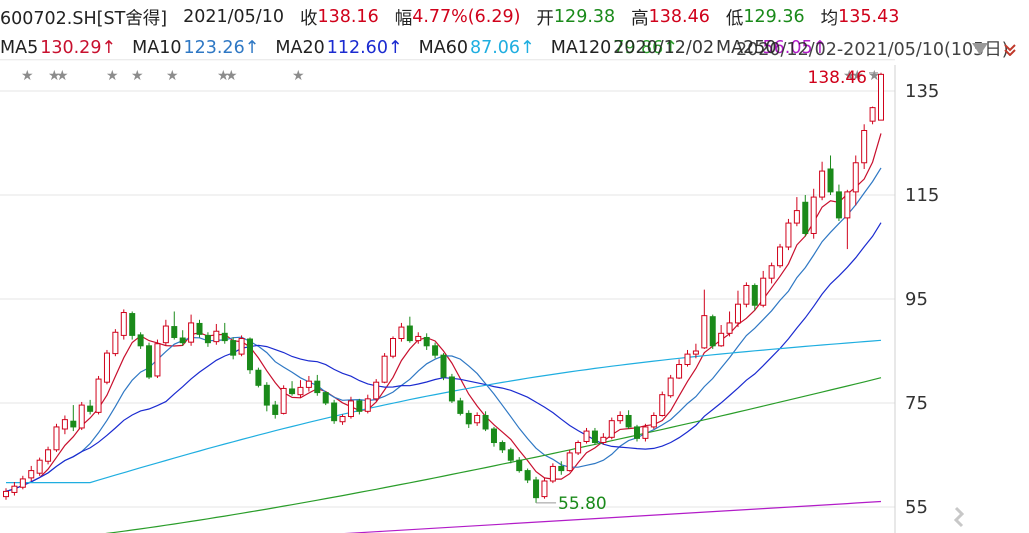  Describe the element at coordinates (922, 91) in the screenshot. I see `y-tick-label: 135` at that location.